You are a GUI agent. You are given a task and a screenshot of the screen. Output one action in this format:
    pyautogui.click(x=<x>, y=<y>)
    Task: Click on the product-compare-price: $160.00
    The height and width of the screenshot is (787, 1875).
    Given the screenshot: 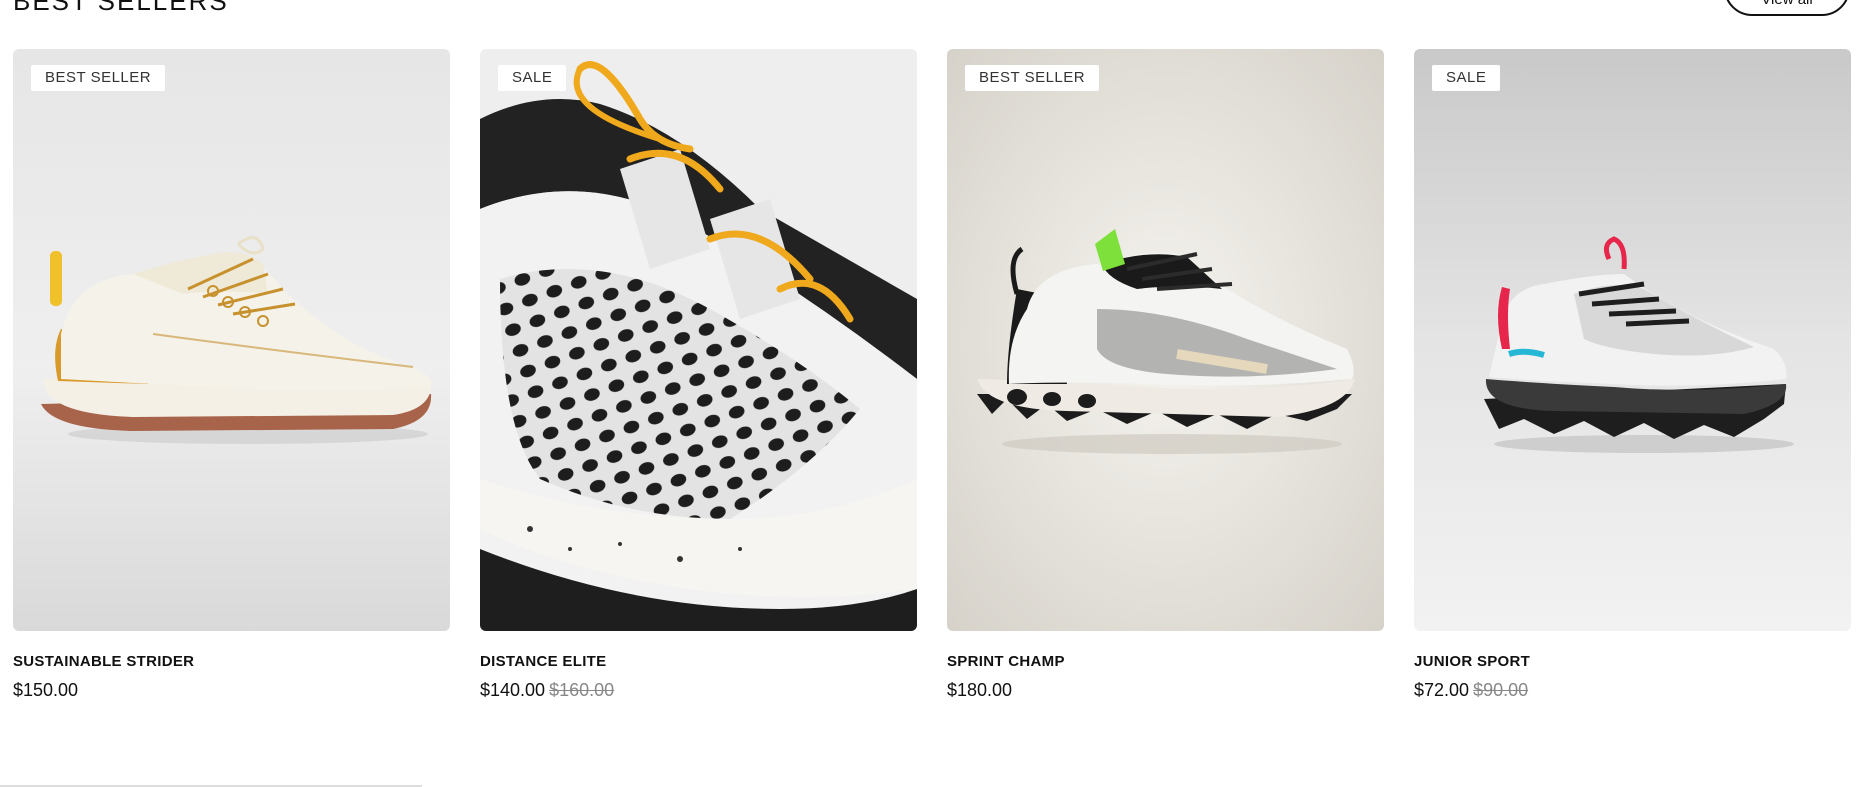 What is the action you would take?
    pyautogui.click(x=582, y=690)
    